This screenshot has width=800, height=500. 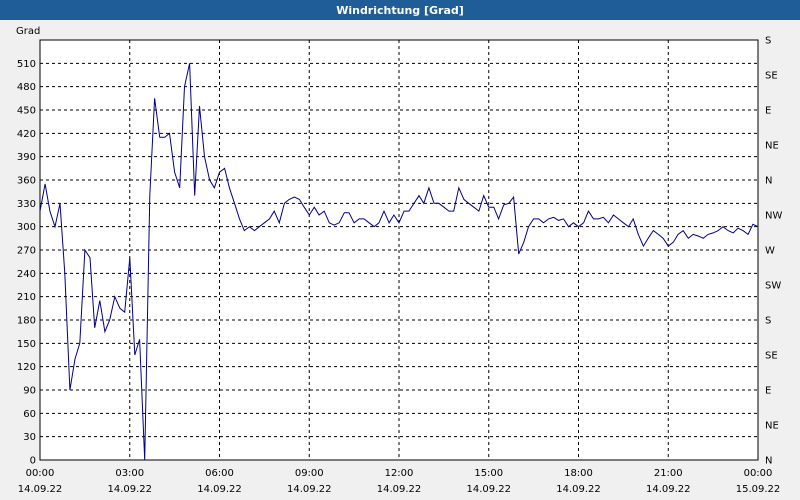 I want to click on y-tick-label: 30, so click(x=29, y=437).